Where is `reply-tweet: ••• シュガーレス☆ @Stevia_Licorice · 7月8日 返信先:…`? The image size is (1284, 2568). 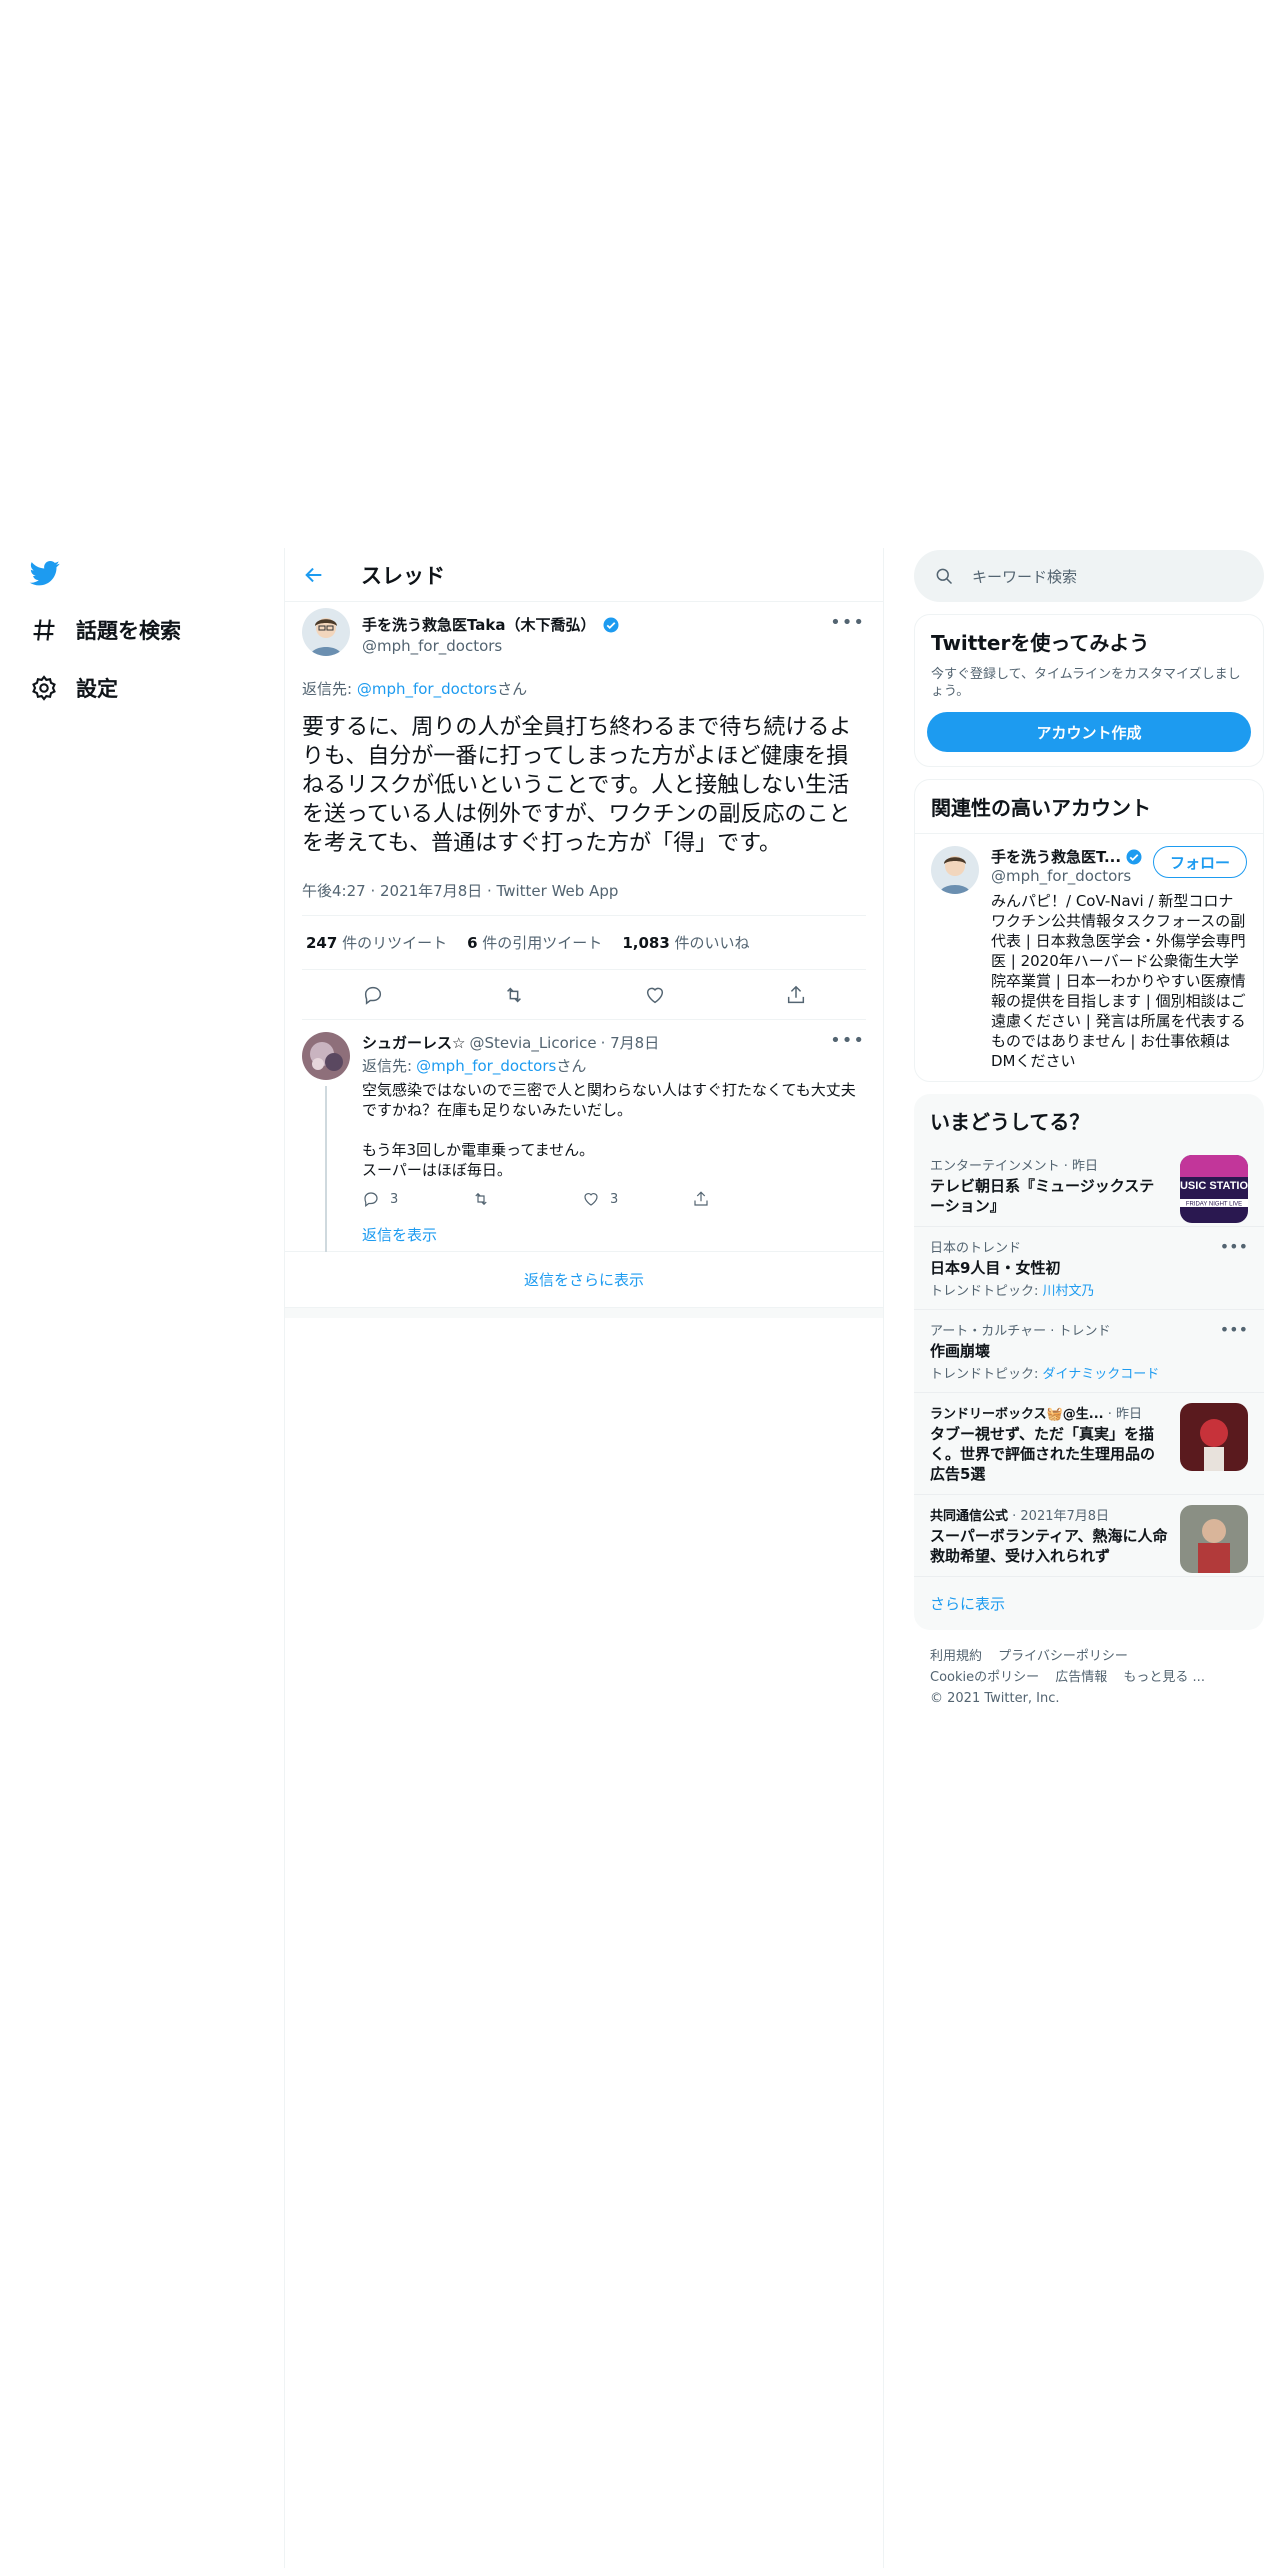
reply-tweet: ••• シュガーレス☆ @Stevia_Licorice · 7月8日 返信先:… is located at coordinates (584, 1136).